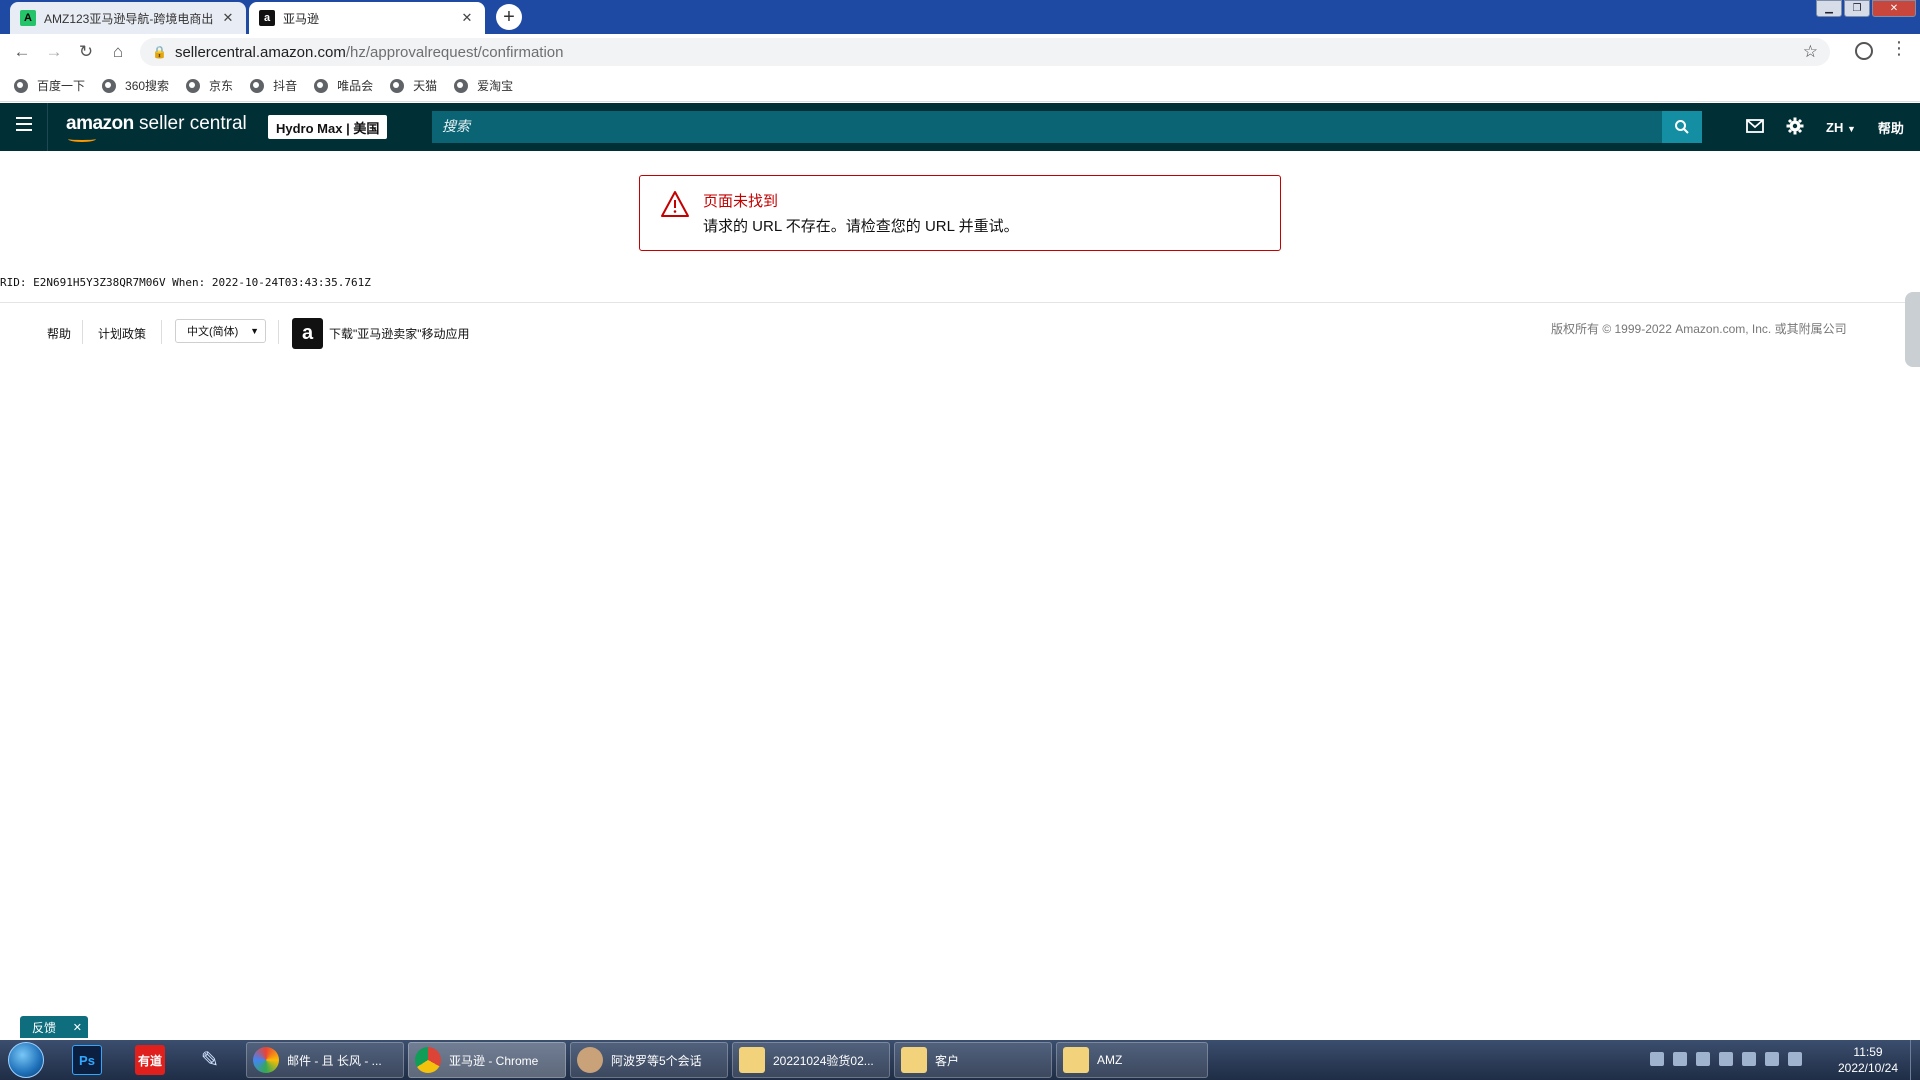 The width and height of the screenshot is (1920, 1080). I want to click on reload-icon: ↻, so click(86, 52).